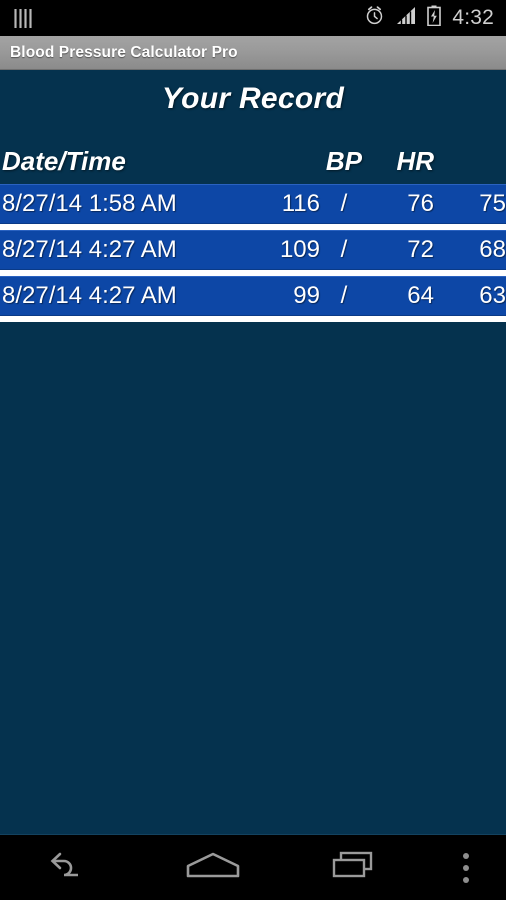  Describe the element at coordinates (253, 18) in the screenshot. I see `status-bar: 4:32` at that location.